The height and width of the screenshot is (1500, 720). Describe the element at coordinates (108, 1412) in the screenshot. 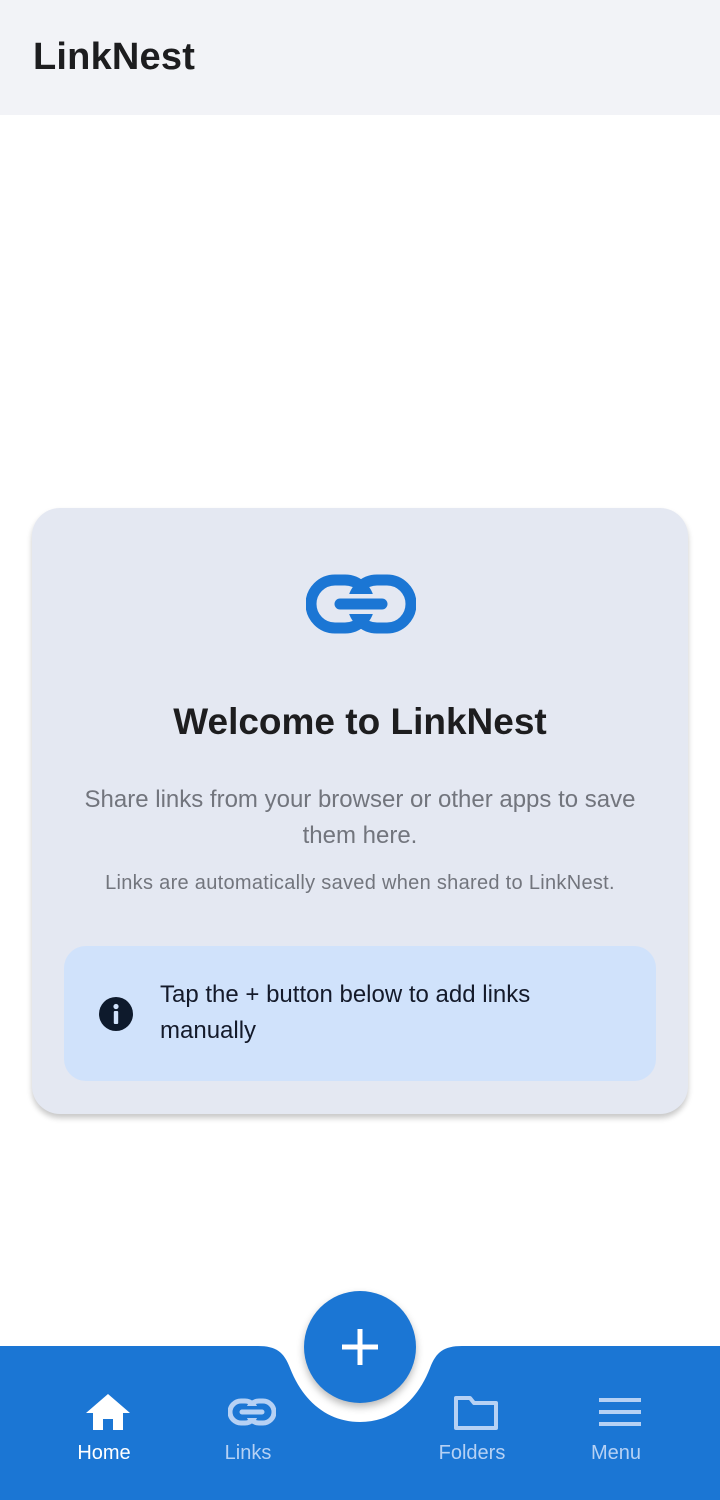

I see `home-icon` at that location.